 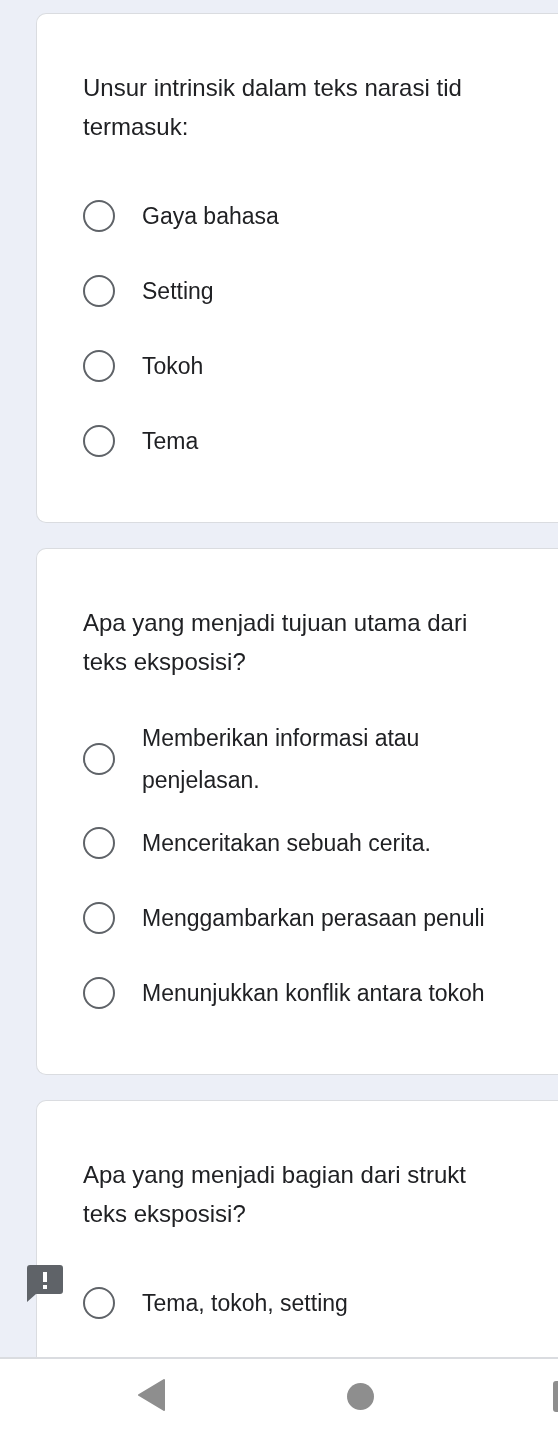 I want to click on question-text: Unsur intrinsik dalam teks narasi tid termasuk:, so click(x=273, y=107).